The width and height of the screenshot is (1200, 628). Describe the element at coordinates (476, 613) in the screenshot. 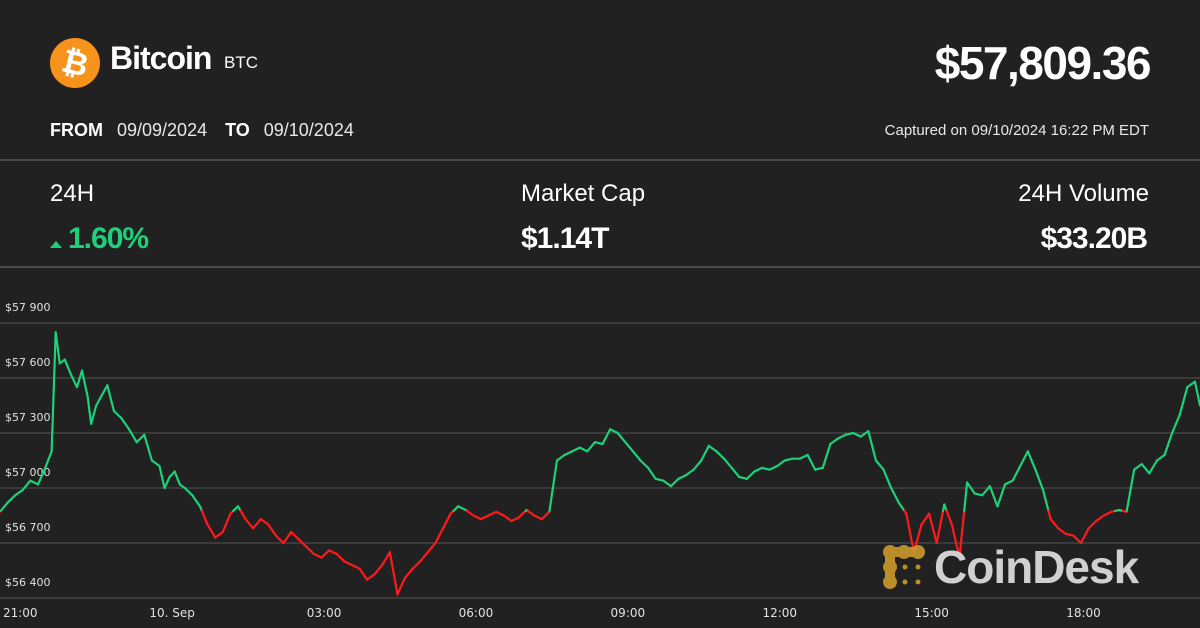

I see `x-tick-label: 06:00` at that location.